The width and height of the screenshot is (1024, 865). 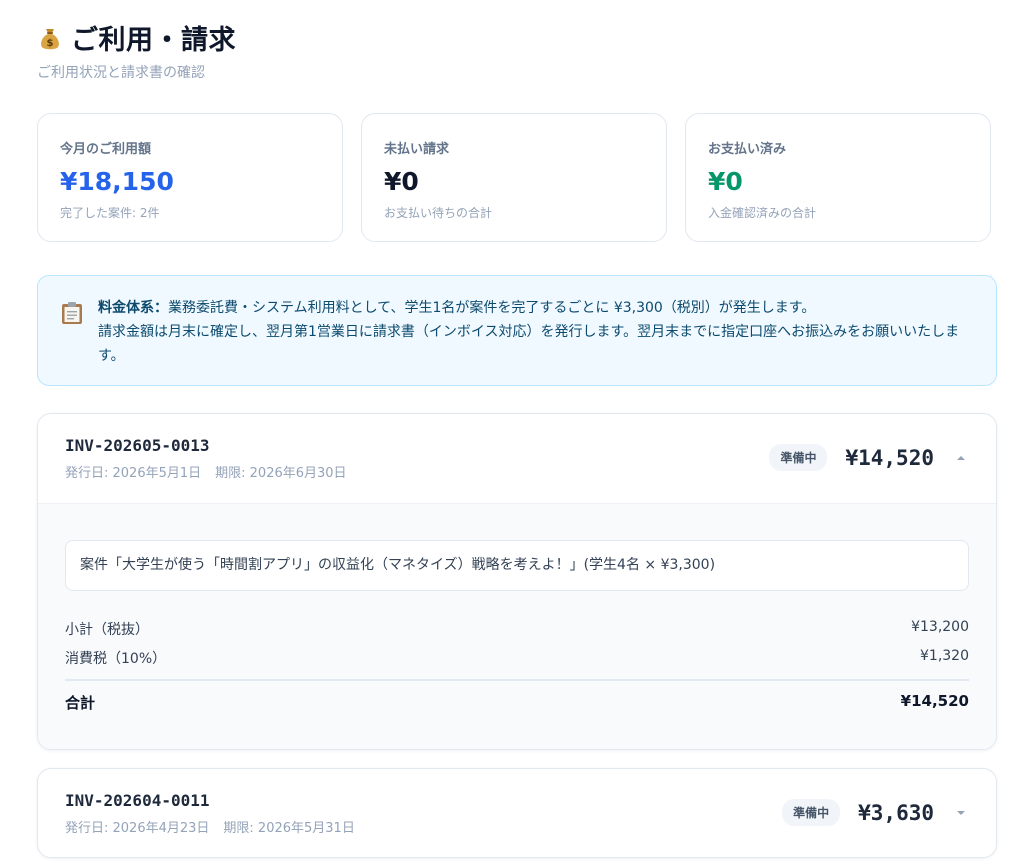 What do you see at coordinates (517, 680) in the screenshot?
I see `divider` at bounding box center [517, 680].